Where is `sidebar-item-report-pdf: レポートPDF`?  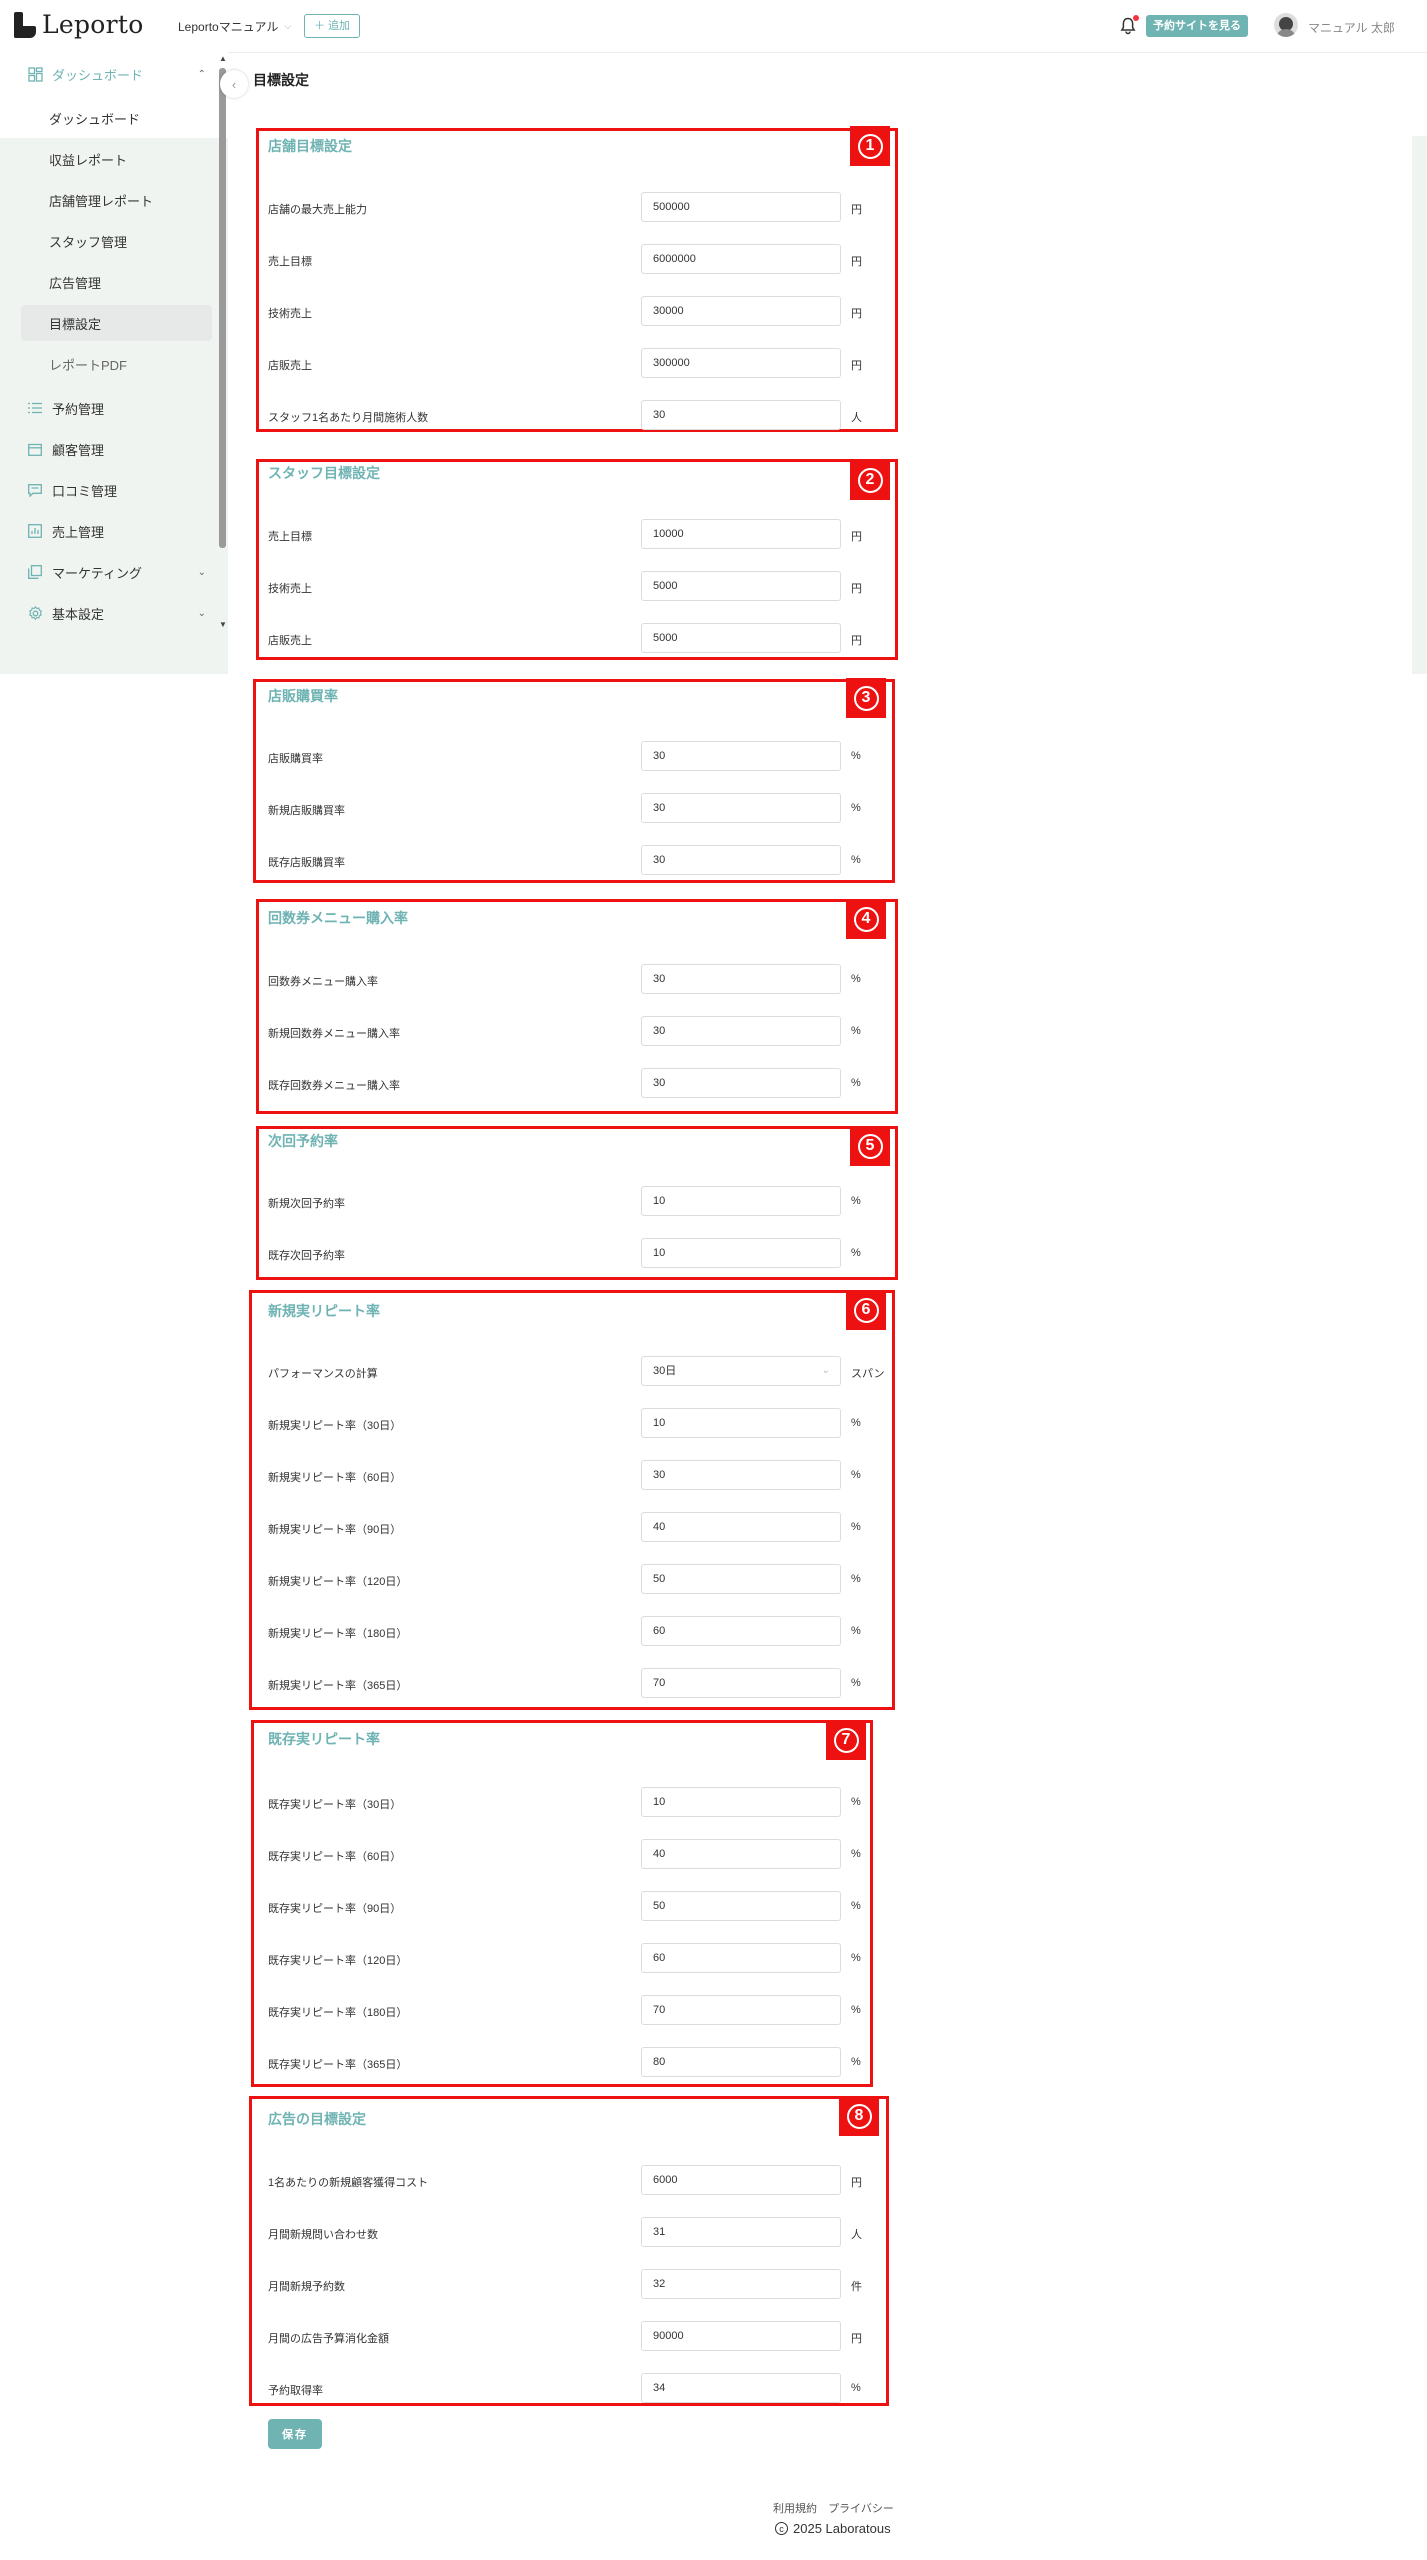 sidebar-item-report-pdf: レポートPDF is located at coordinates (116, 364).